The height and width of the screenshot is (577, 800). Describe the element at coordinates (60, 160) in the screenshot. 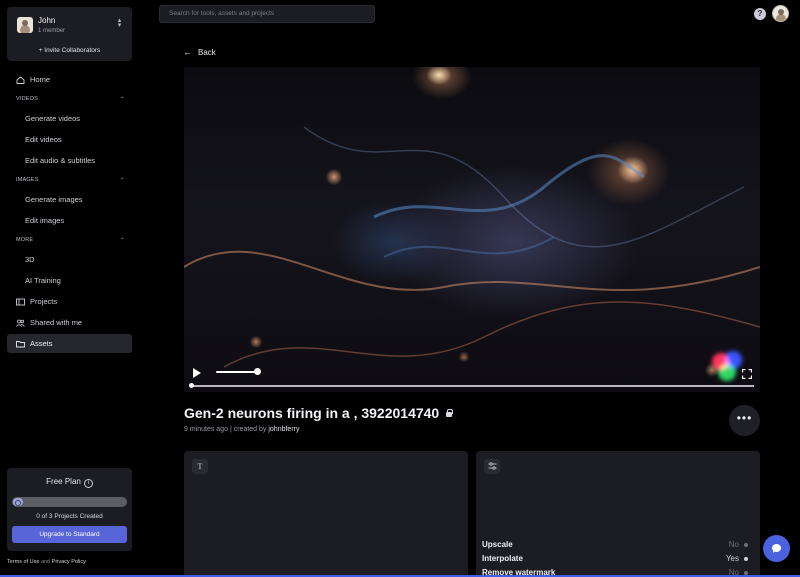

I see `sidebar-item-label: Edit audio & subtitles` at that location.